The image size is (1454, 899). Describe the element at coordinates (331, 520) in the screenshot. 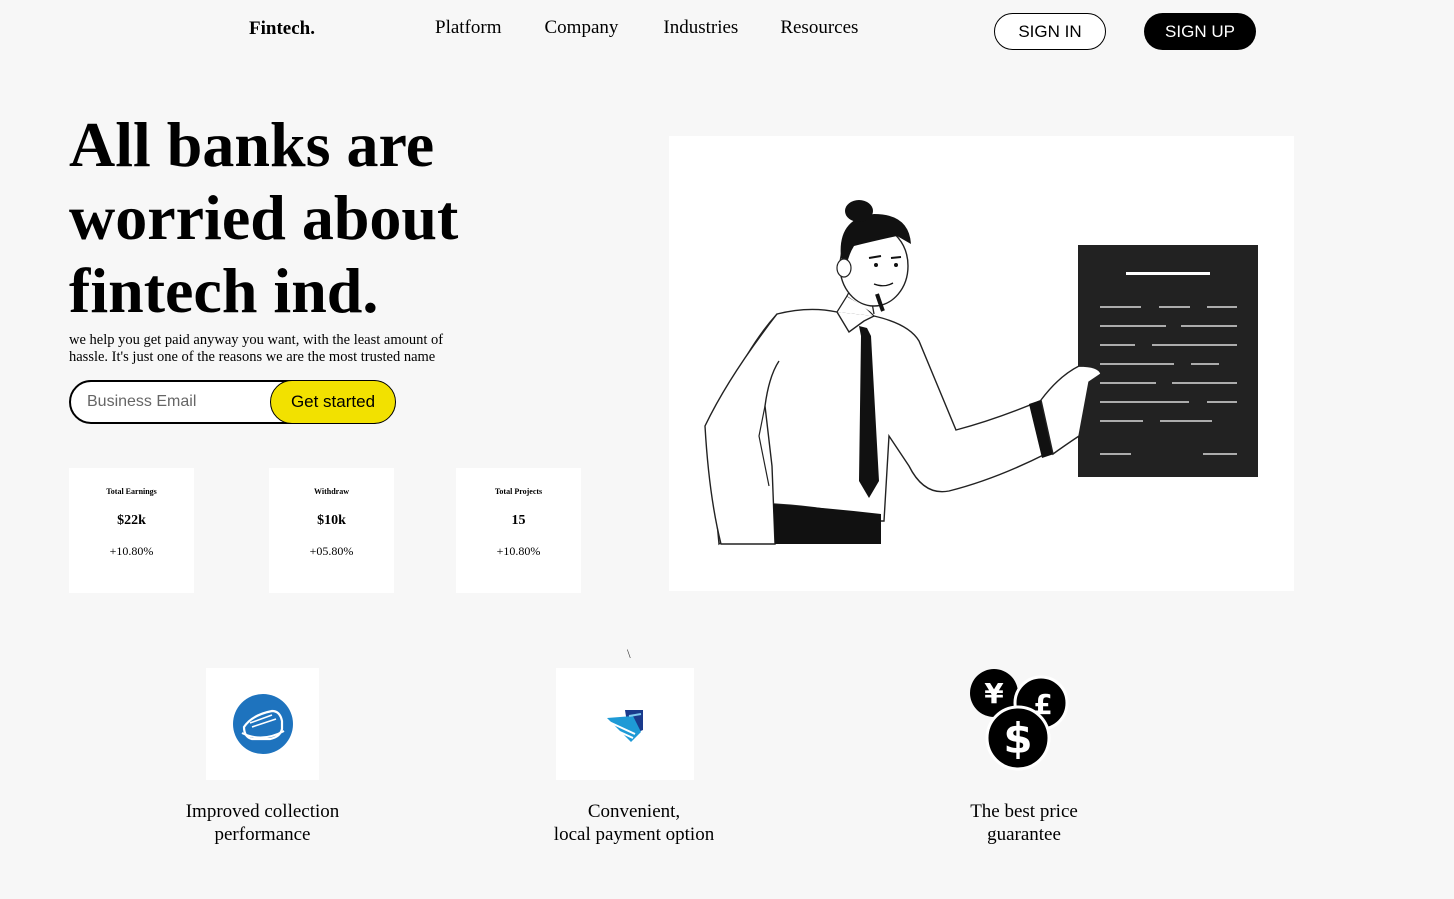

I see `stat-value: $10k` at that location.